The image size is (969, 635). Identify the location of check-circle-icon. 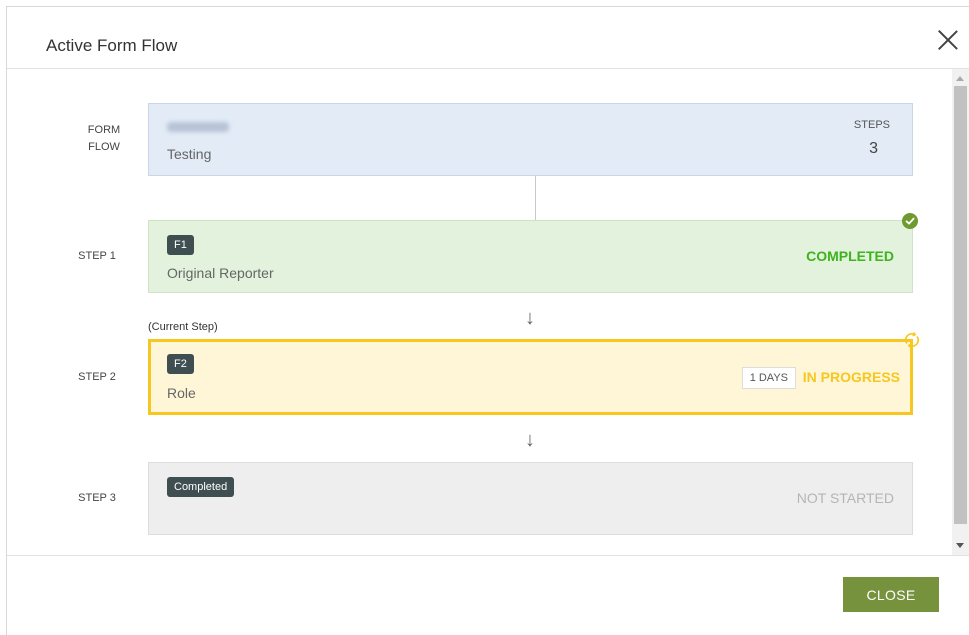
(910, 221).